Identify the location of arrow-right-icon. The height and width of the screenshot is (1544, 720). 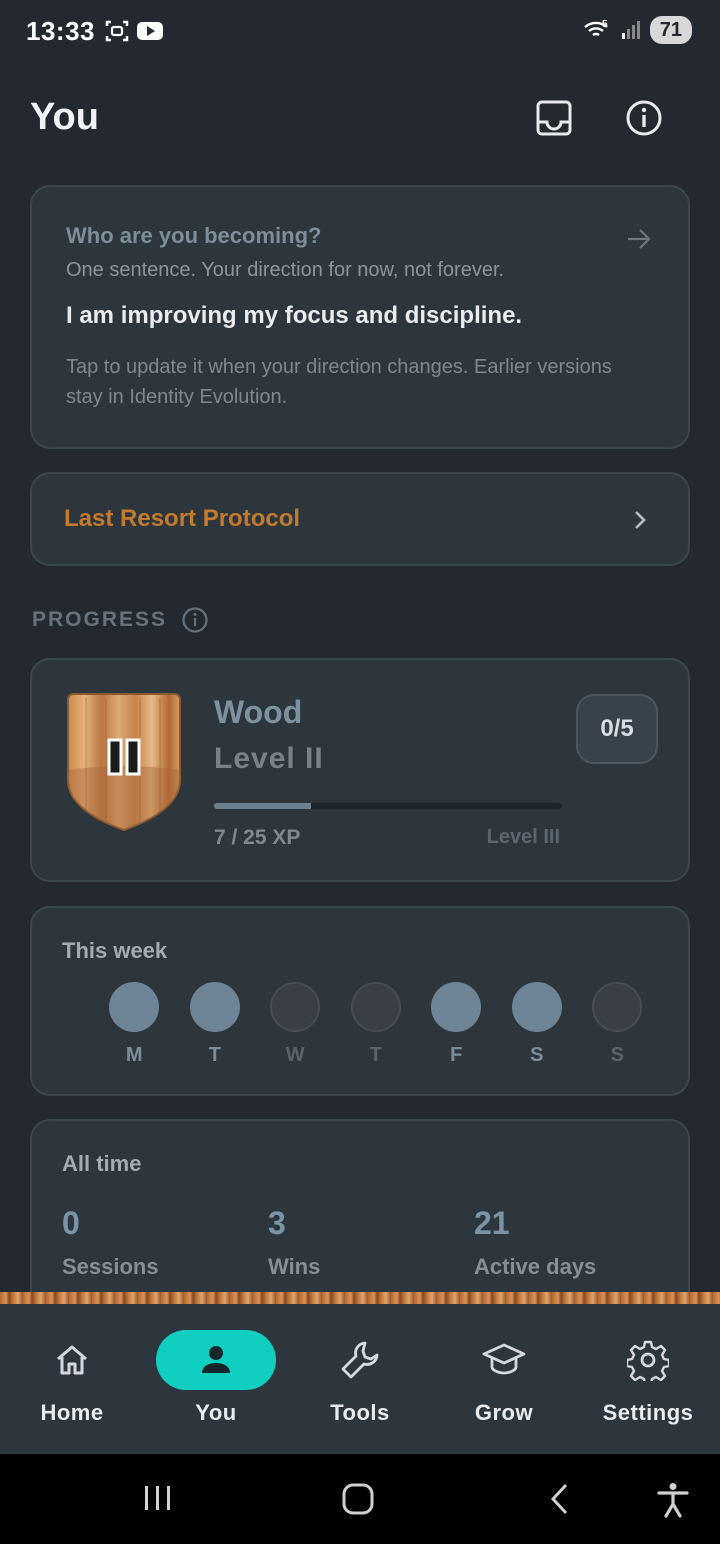
(639, 239).